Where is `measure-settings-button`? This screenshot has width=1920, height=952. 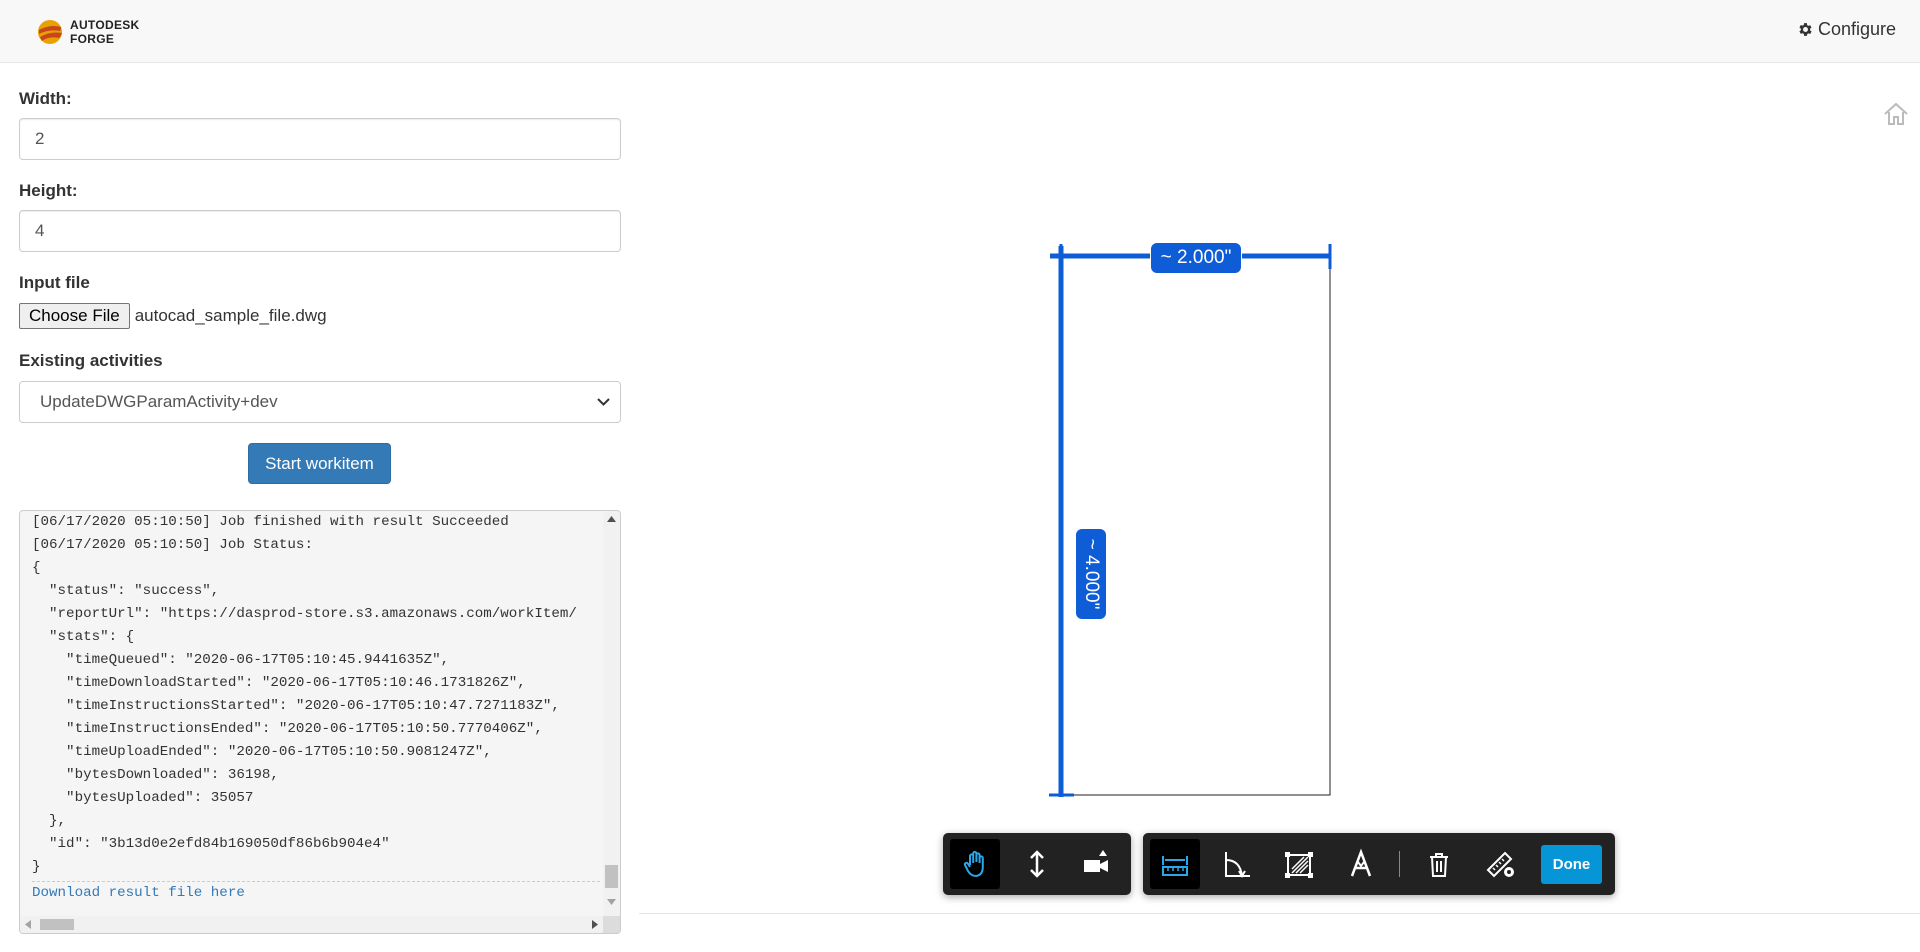
measure-settings-button is located at coordinates (1501, 864).